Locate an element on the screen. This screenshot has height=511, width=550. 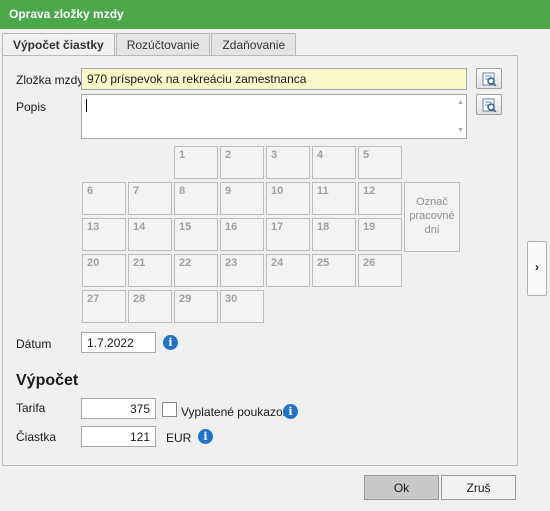
calendar-day: 26 is located at coordinates (380, 270).